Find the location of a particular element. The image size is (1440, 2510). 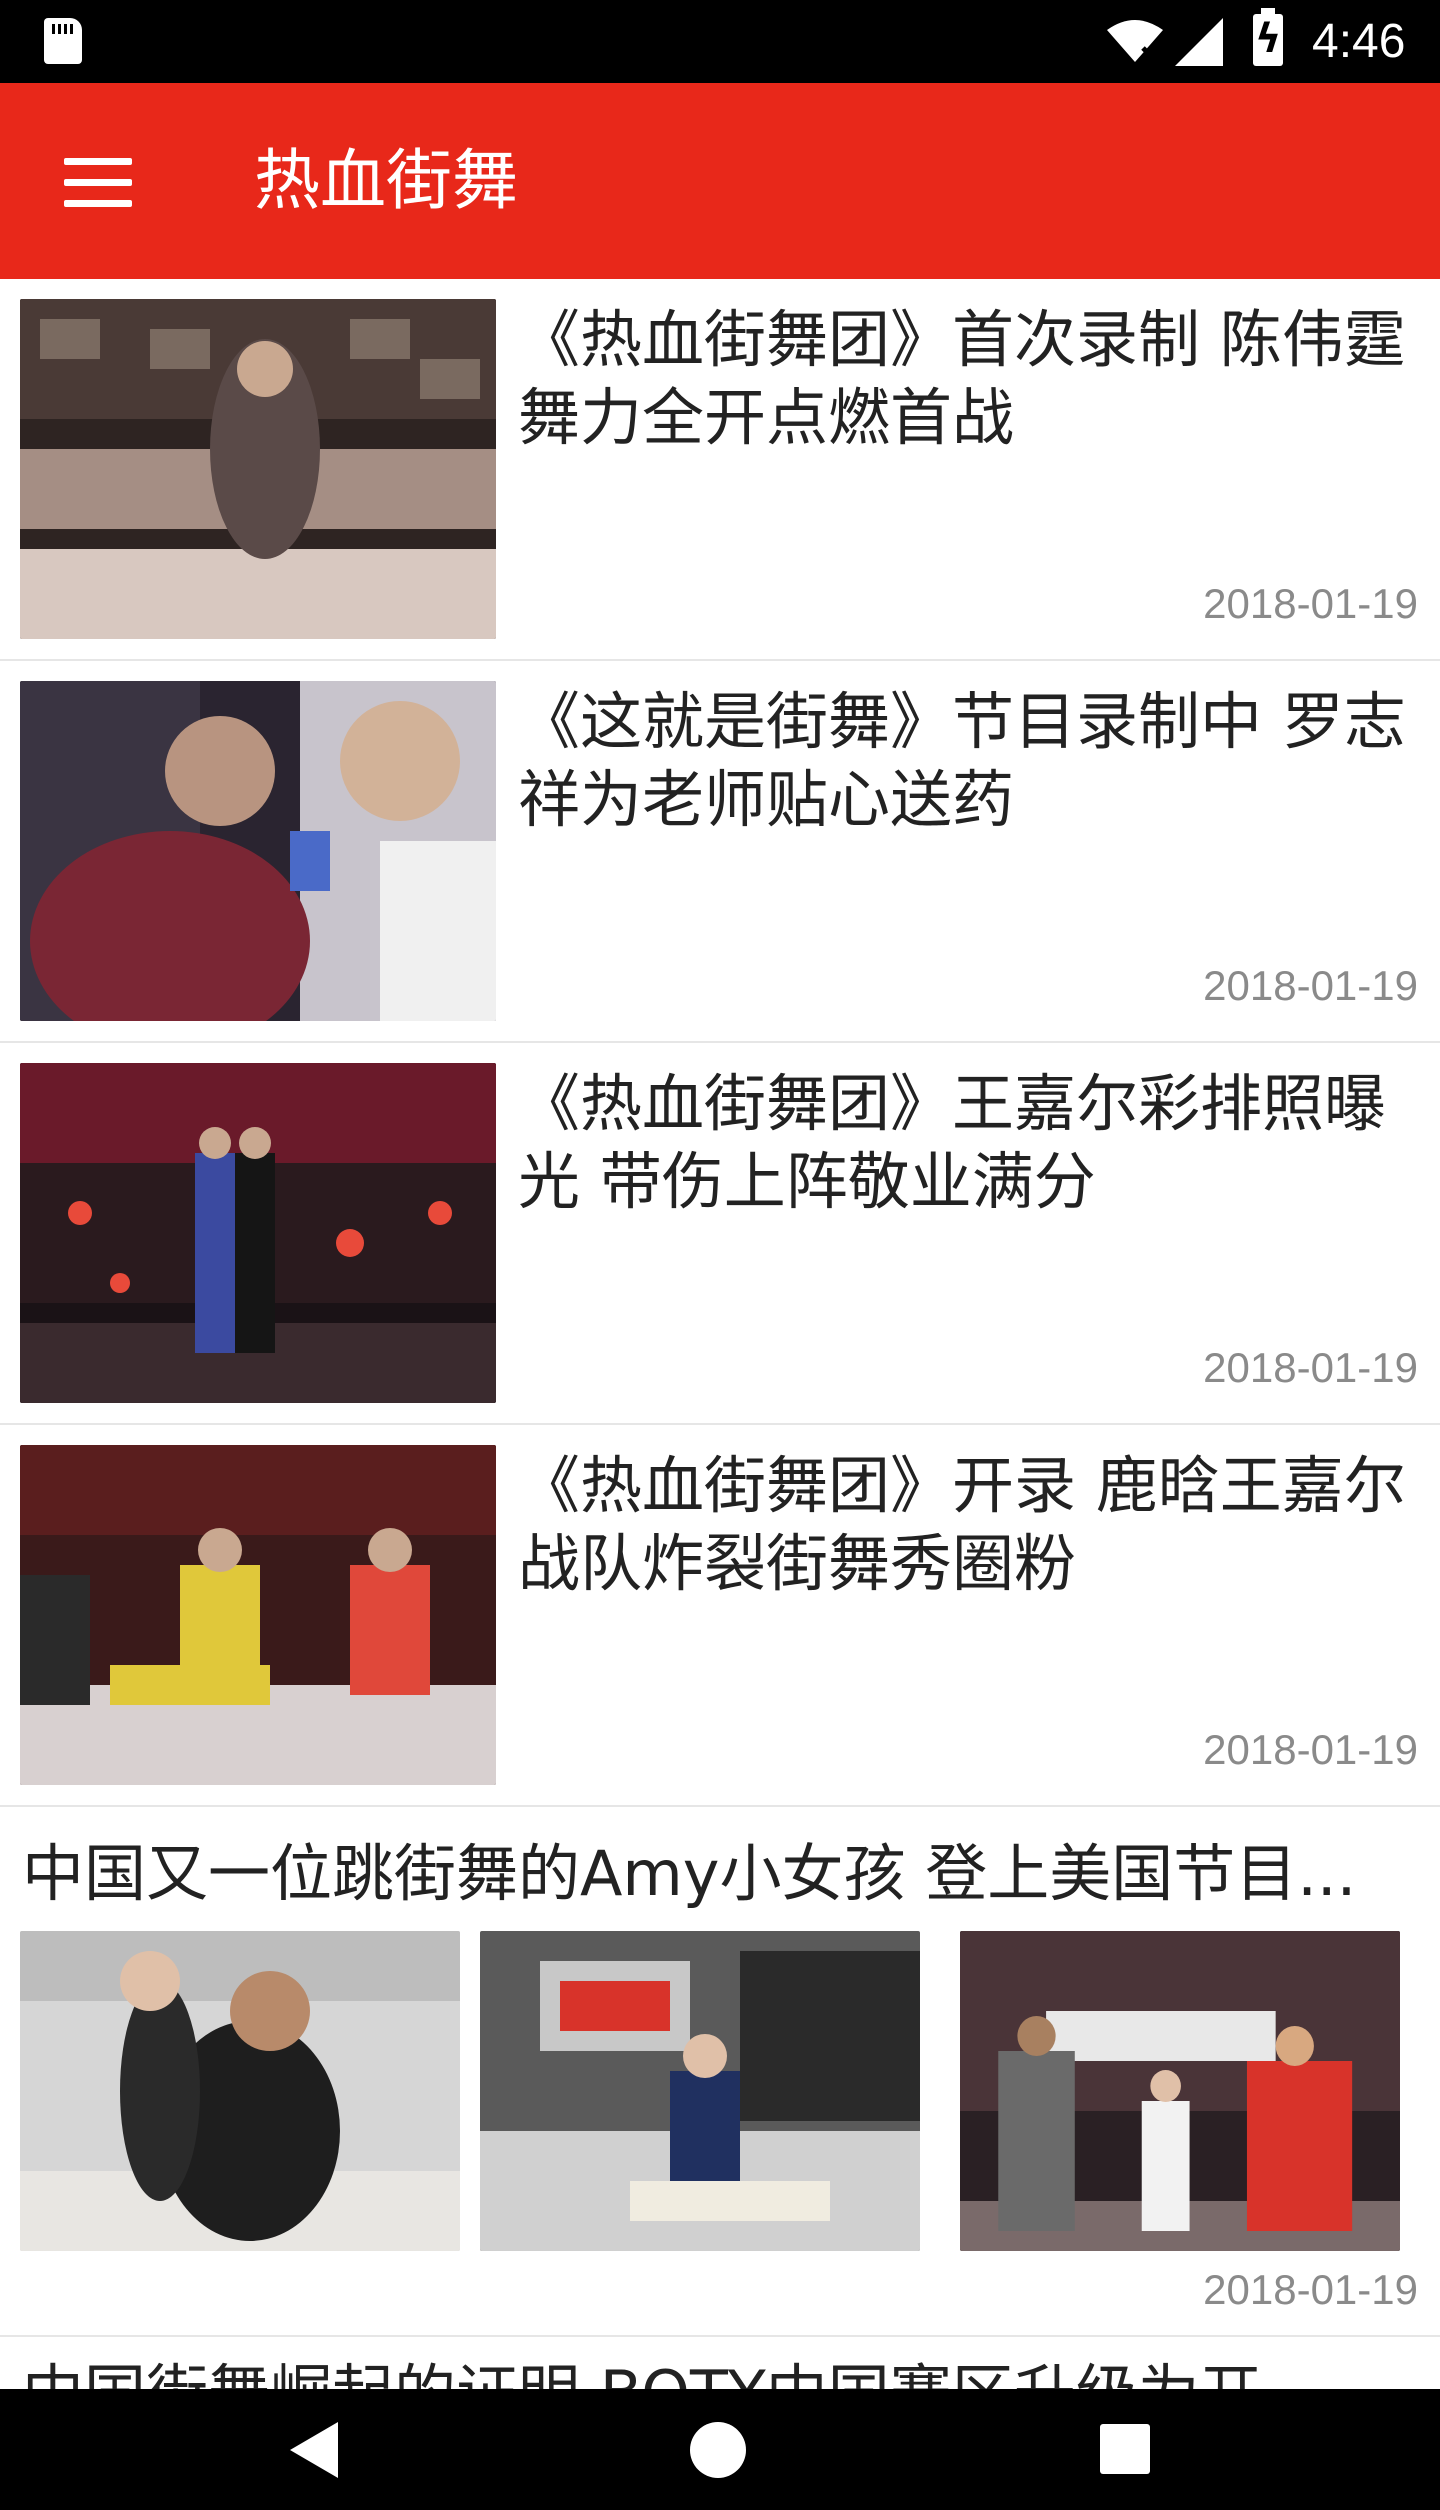

home-icon is located at coordinates (718, 2450).